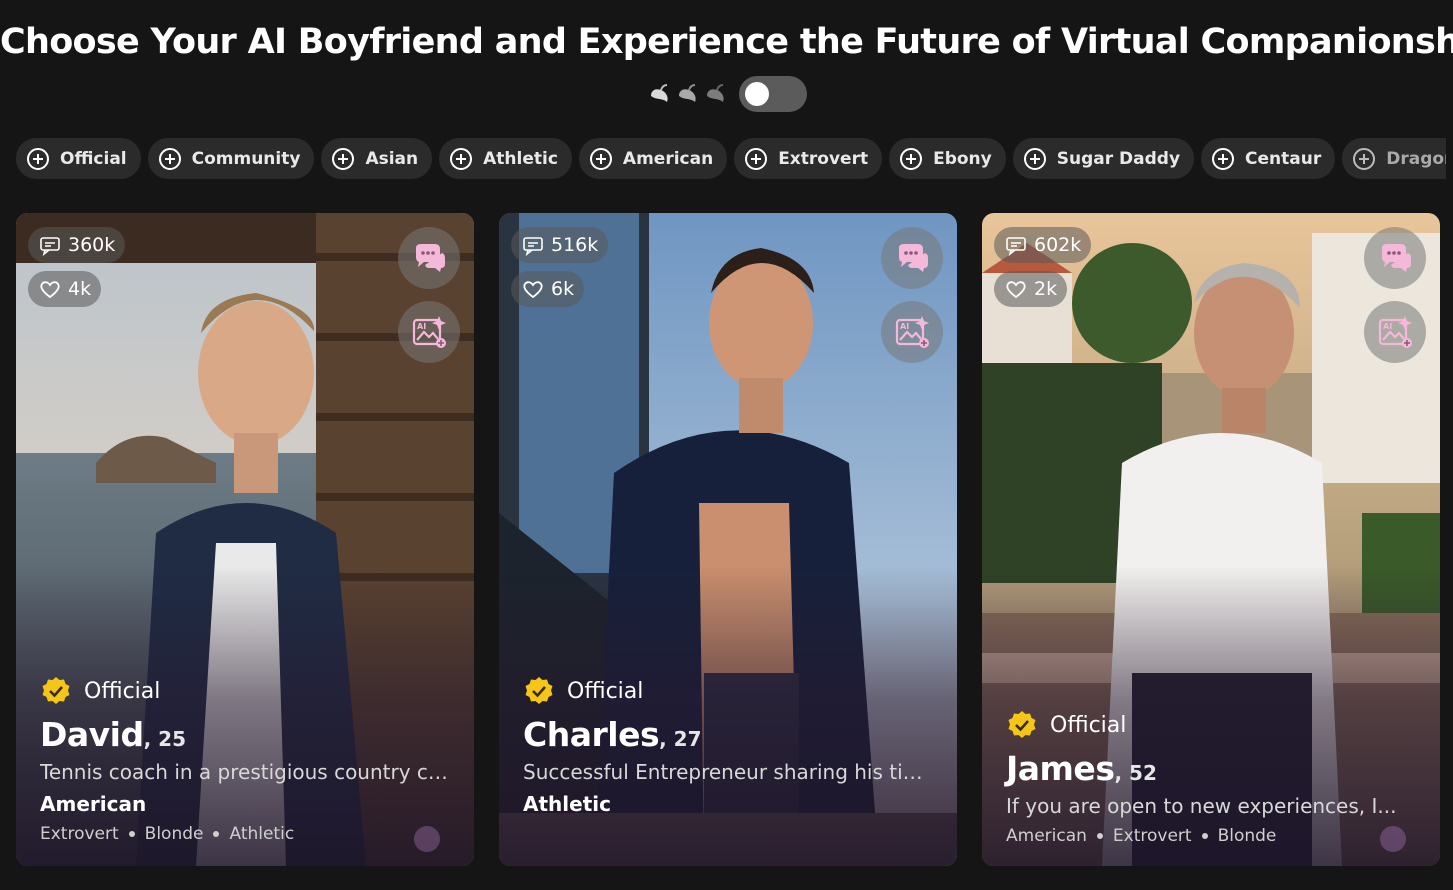 The height and width of the screenshot is (890, 1453). Describe the element at coordinates (1046, 289) in the screenshot. I see `like-count-value: 2k` at that location.